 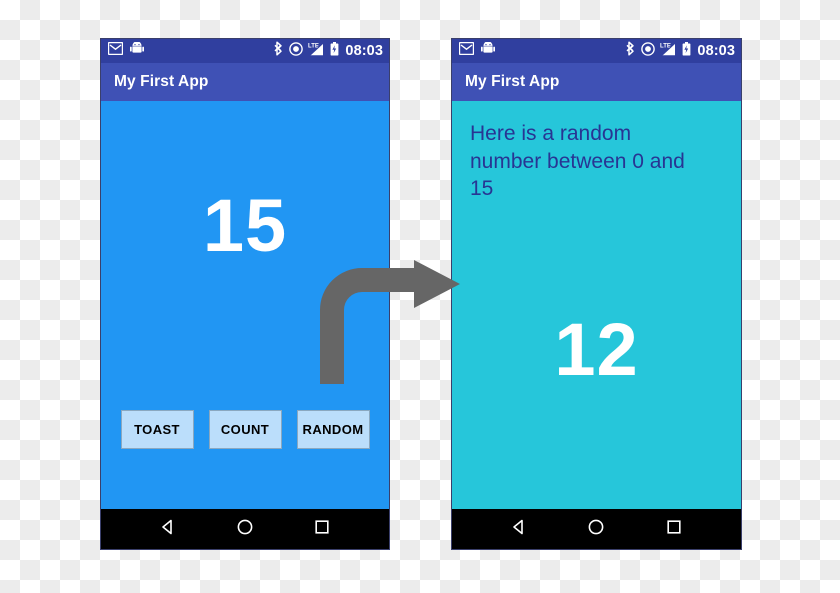 I want to click on random-hint-text: Here is a random number between 0 and 15, so click(x=577, y=161).